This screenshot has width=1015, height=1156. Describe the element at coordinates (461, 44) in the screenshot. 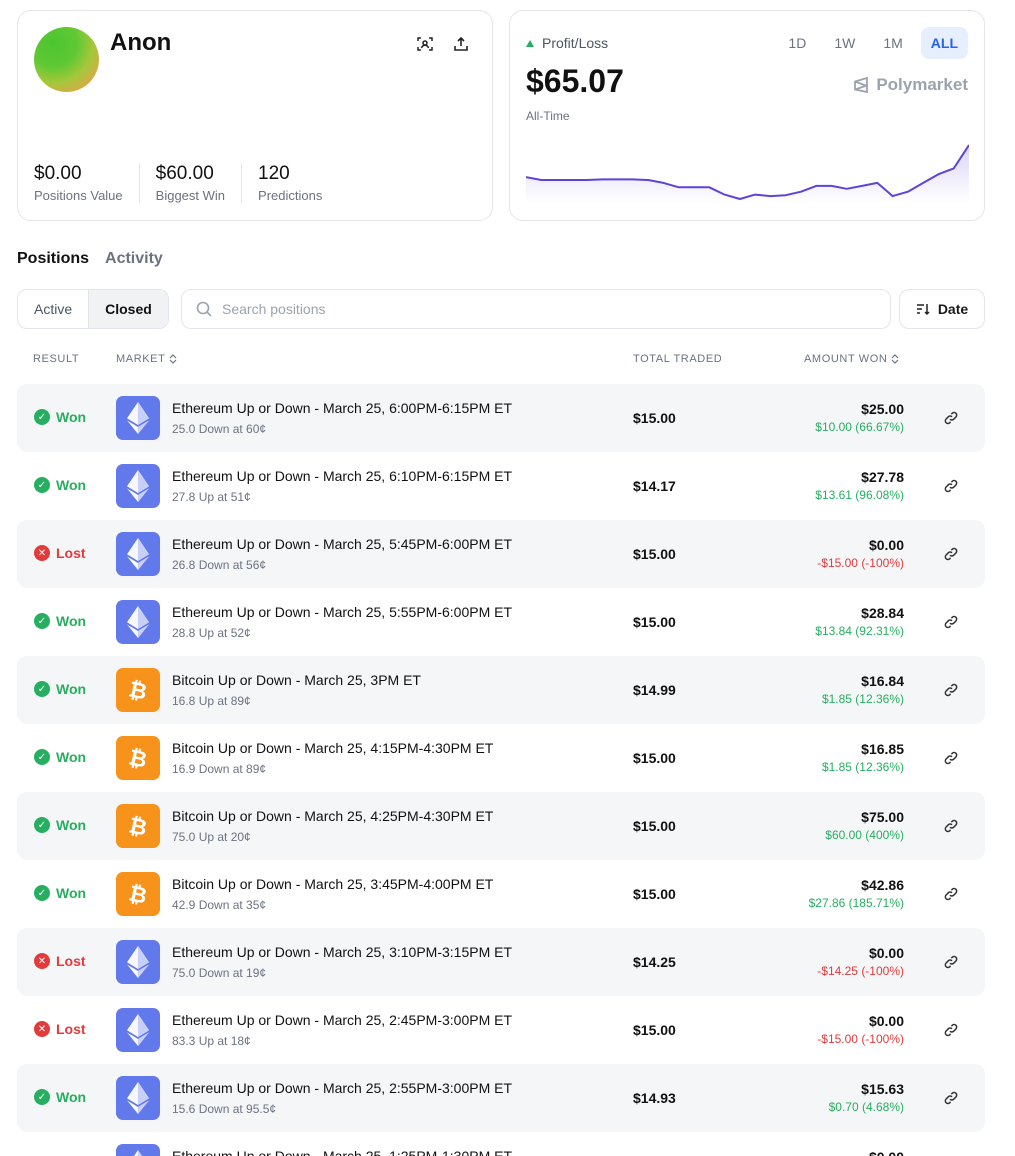

I see `share-icon` at that location.